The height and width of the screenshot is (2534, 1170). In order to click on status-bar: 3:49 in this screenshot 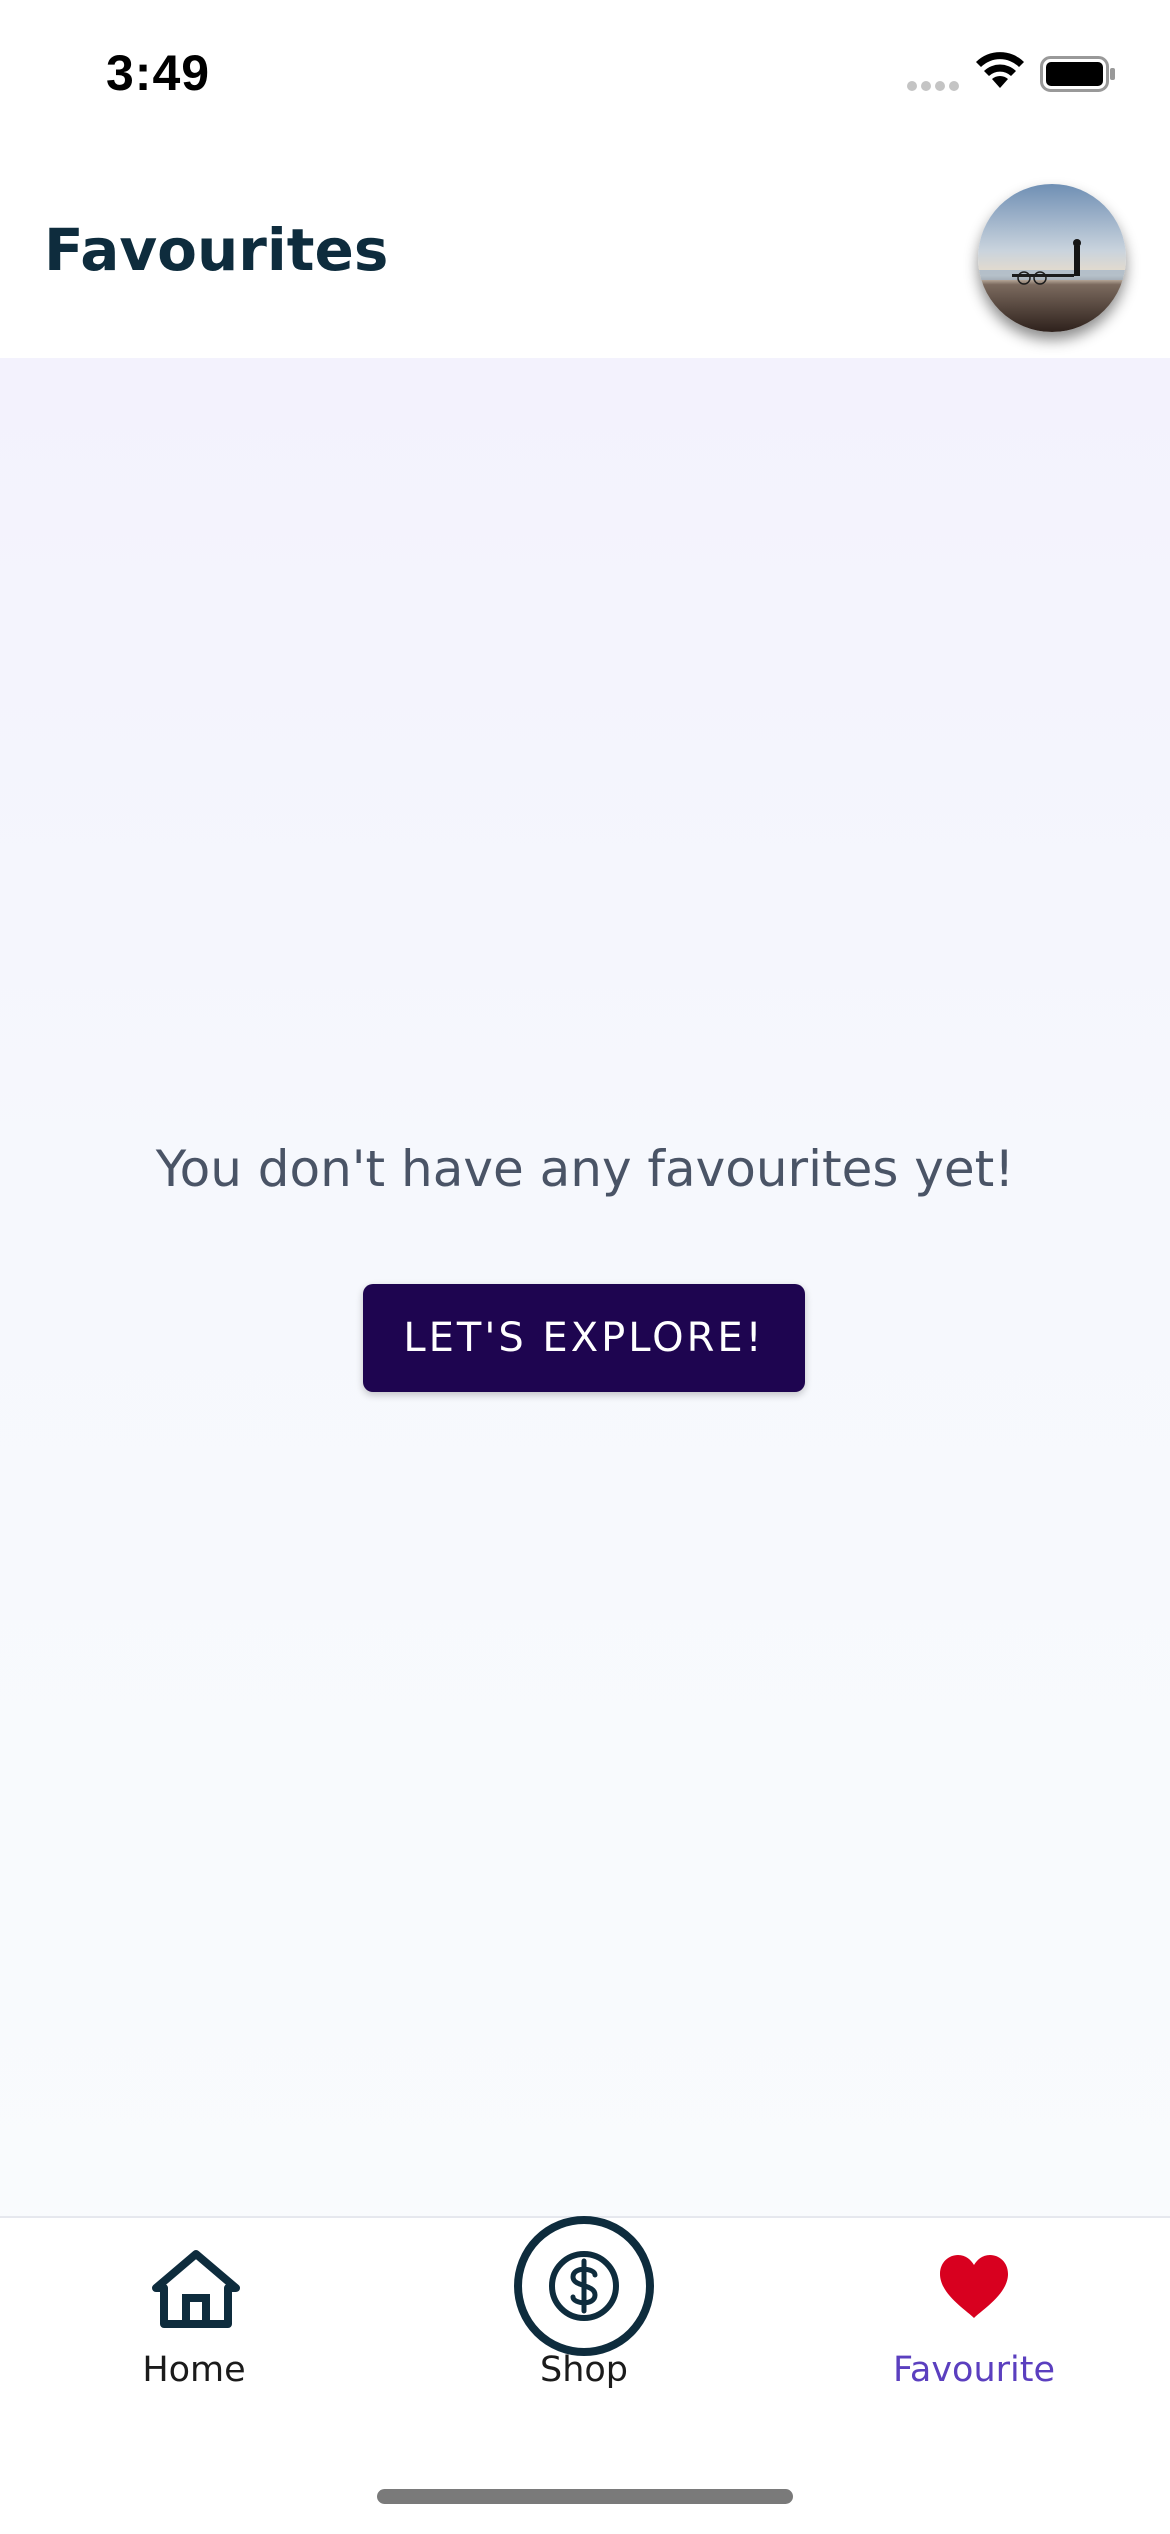, I will do `click(585, 75)`.